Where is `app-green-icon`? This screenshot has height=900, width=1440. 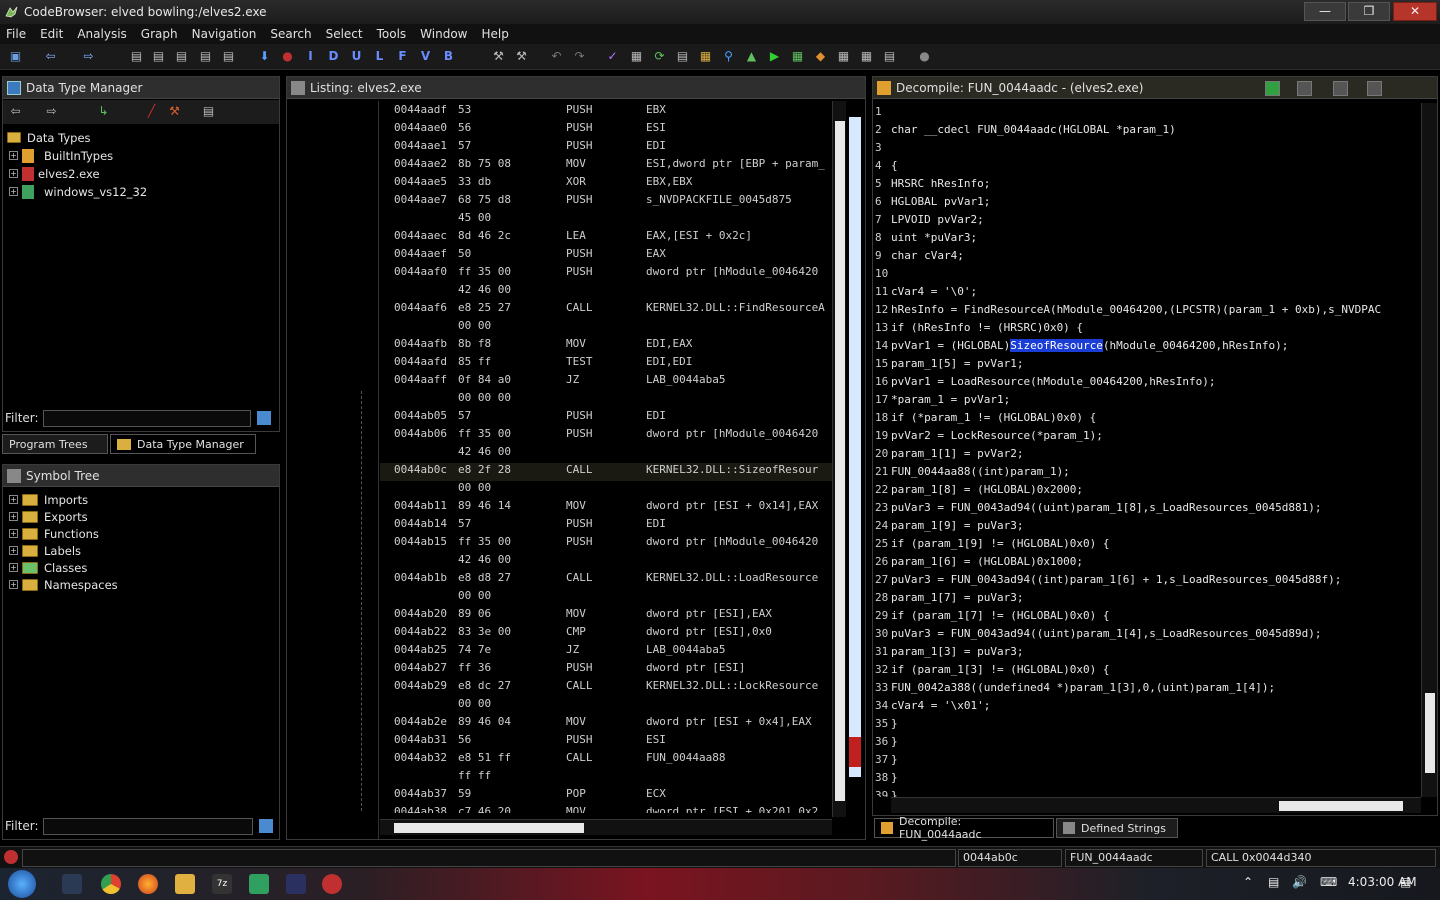 app-green-icon is located at coordinates (259, 884).